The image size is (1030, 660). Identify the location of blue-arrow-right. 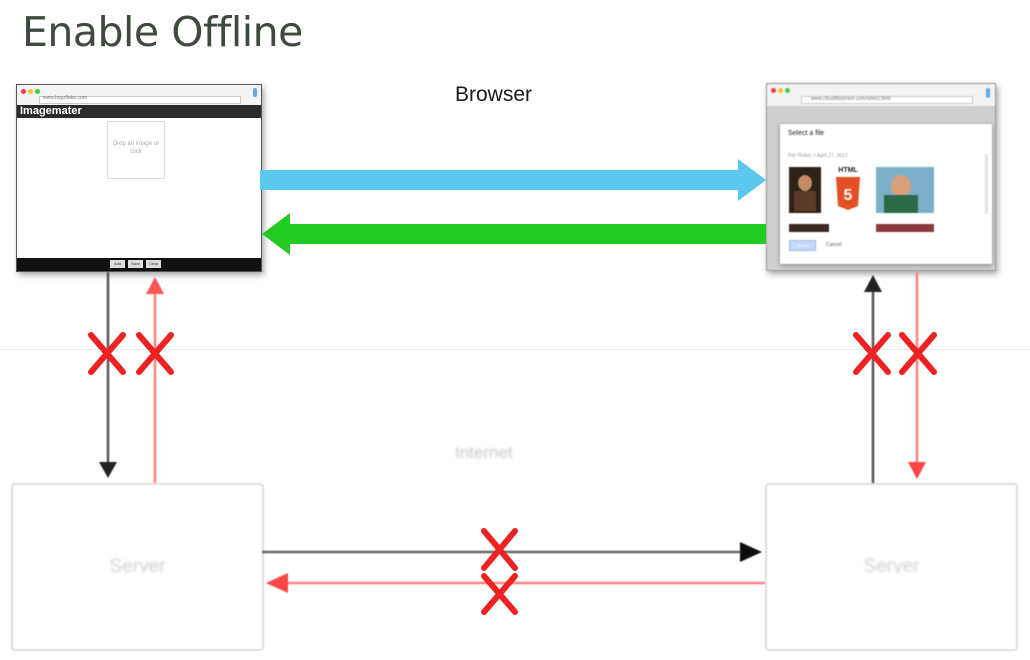
(513, 180).